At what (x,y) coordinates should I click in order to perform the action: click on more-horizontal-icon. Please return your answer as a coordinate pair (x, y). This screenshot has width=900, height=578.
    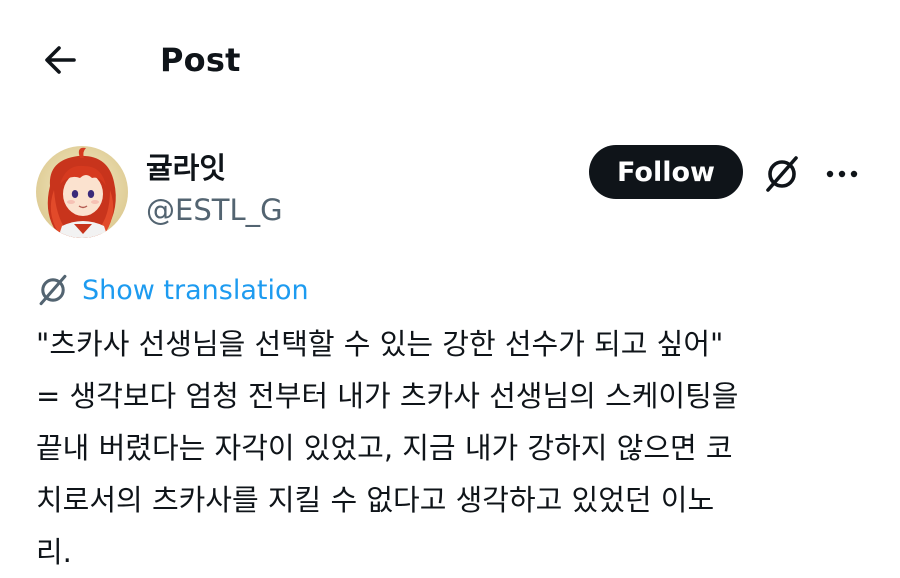
    Looking at the image, I should click on (842, 174).